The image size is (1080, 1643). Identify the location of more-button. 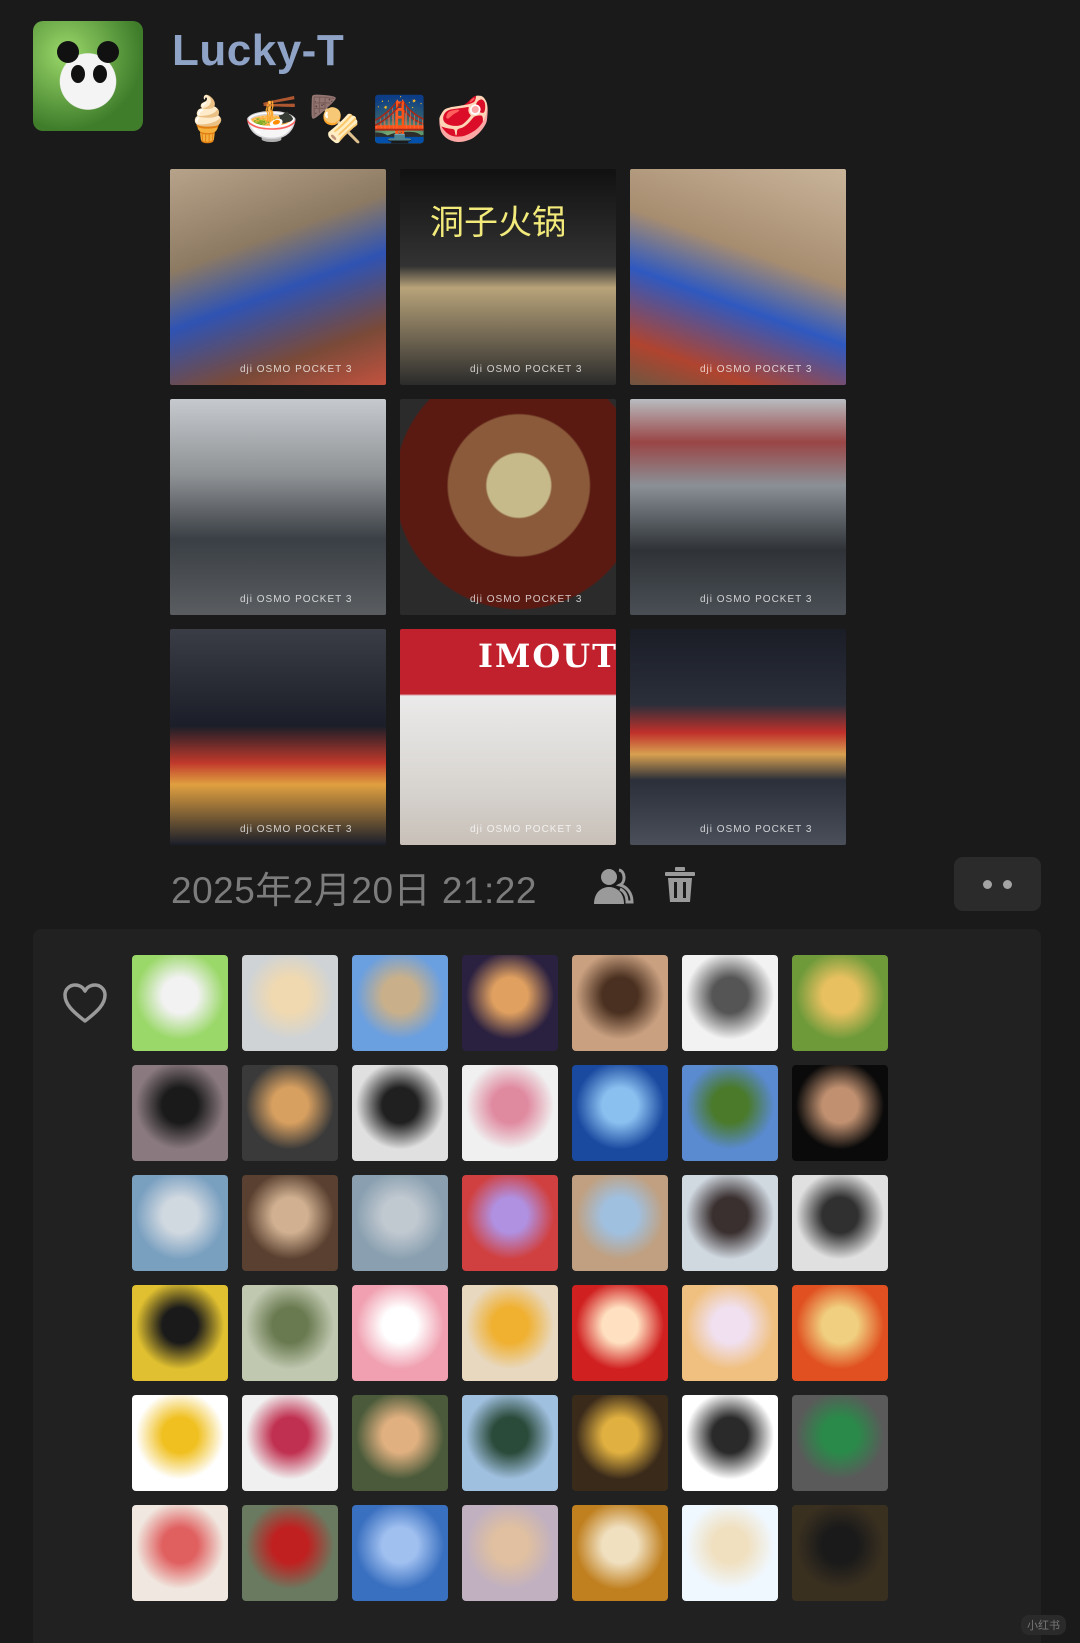
(997, 884).